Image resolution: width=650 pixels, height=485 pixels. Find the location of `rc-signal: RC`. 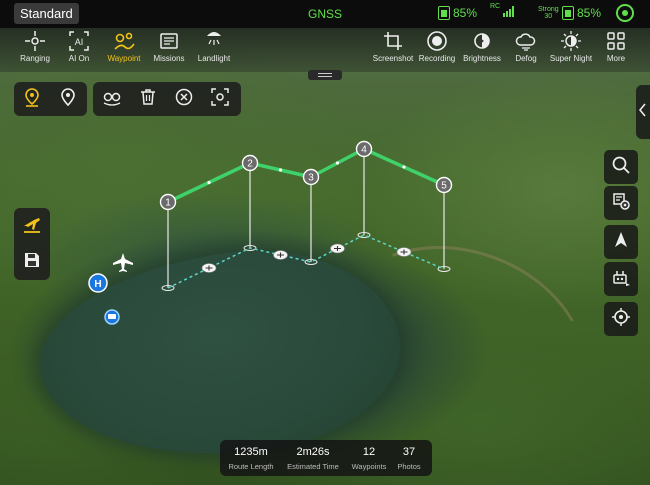

rc-signal: RC is located at coordinates (502, 10).